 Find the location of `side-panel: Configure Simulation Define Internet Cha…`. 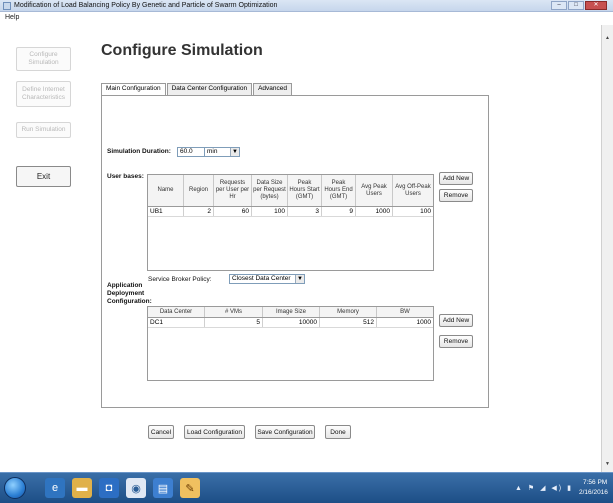

side-panel: Configure Simulation Define Internet Cha… is located at coordinates (43, 248).